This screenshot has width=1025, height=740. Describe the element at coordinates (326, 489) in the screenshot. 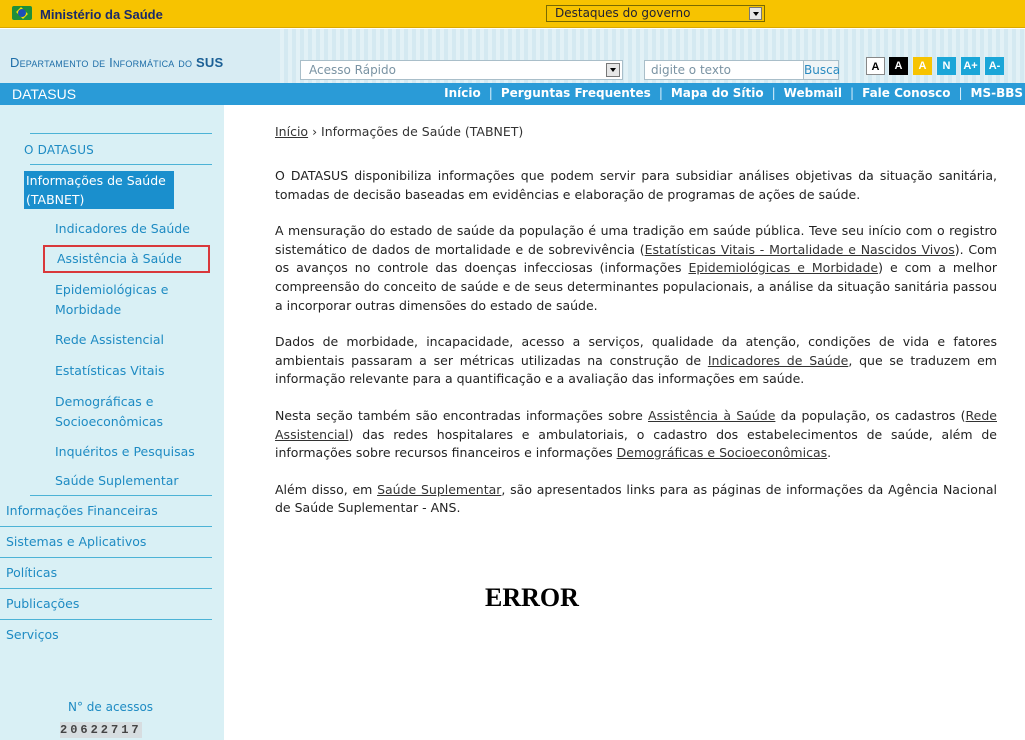

I see `text-segment: Além disso, em` at that location.